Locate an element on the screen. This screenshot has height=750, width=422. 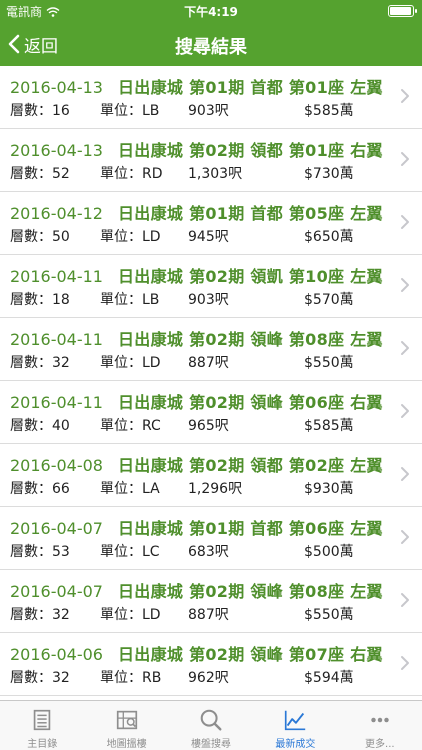
tab-main-menu: 主目錄 is located at coordinates (42, 725).